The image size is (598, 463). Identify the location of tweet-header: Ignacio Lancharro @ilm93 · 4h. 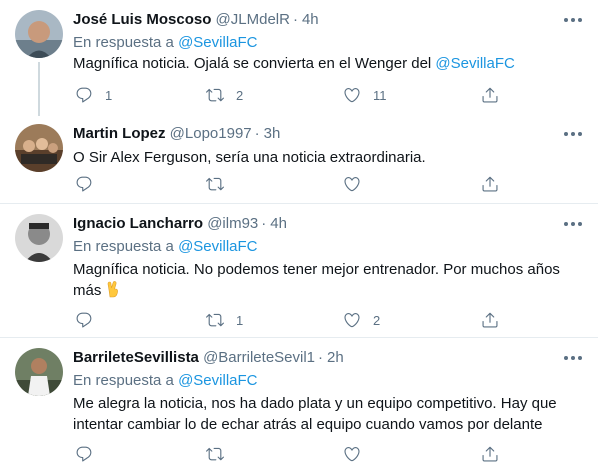
(180, 224).